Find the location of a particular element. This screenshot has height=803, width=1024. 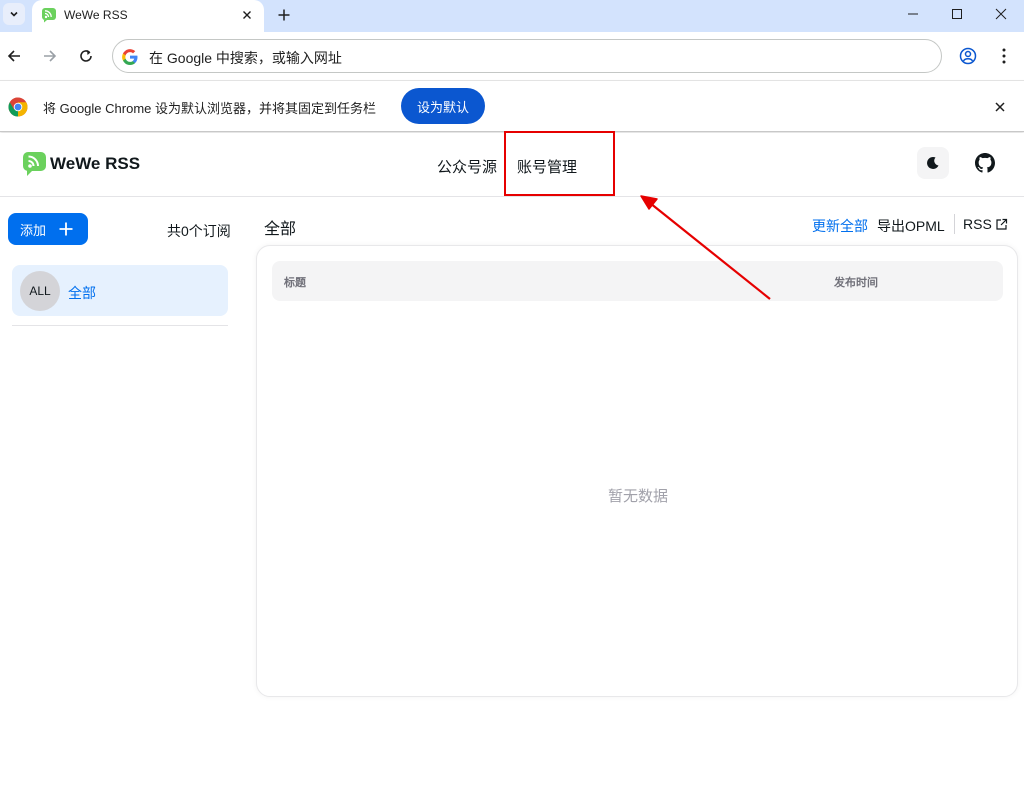

minimize-button is located at coordinates (913, 14).